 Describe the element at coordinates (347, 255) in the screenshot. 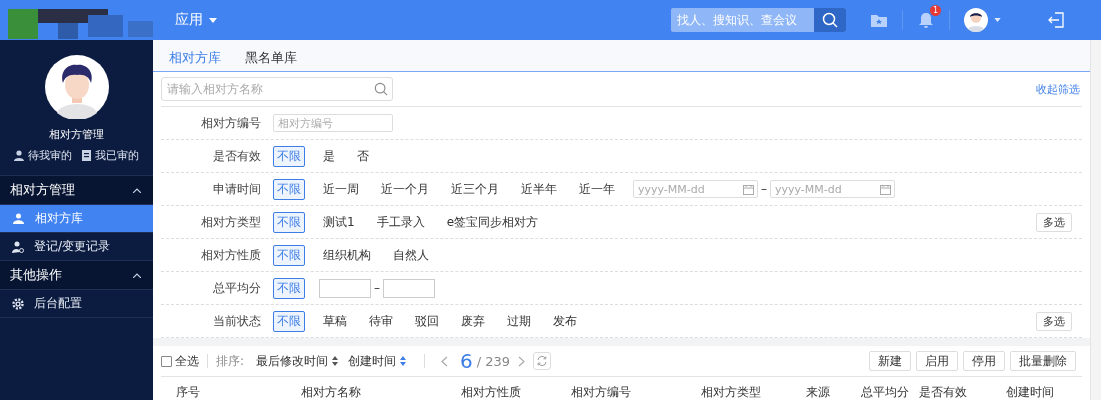

I see `filter-option: 组织机构` at that location.